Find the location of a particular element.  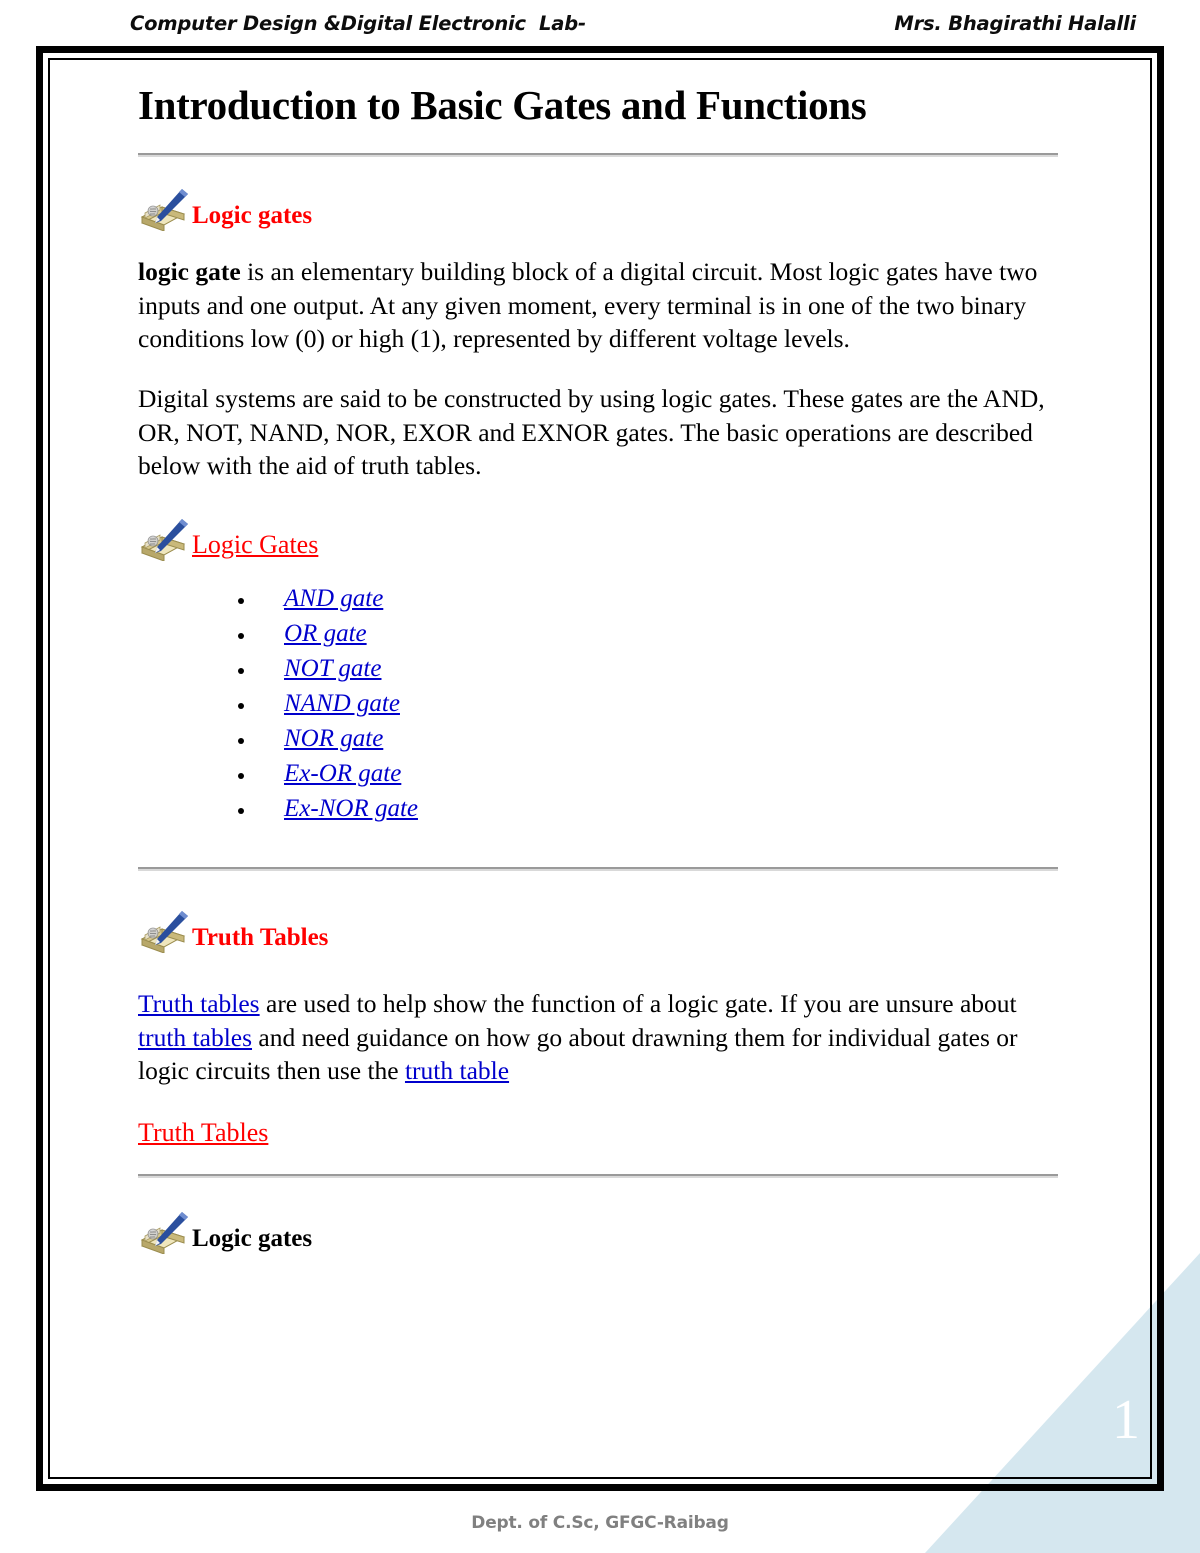

truth-tables-link-3: truth table is located at coordinates (457, 1070).